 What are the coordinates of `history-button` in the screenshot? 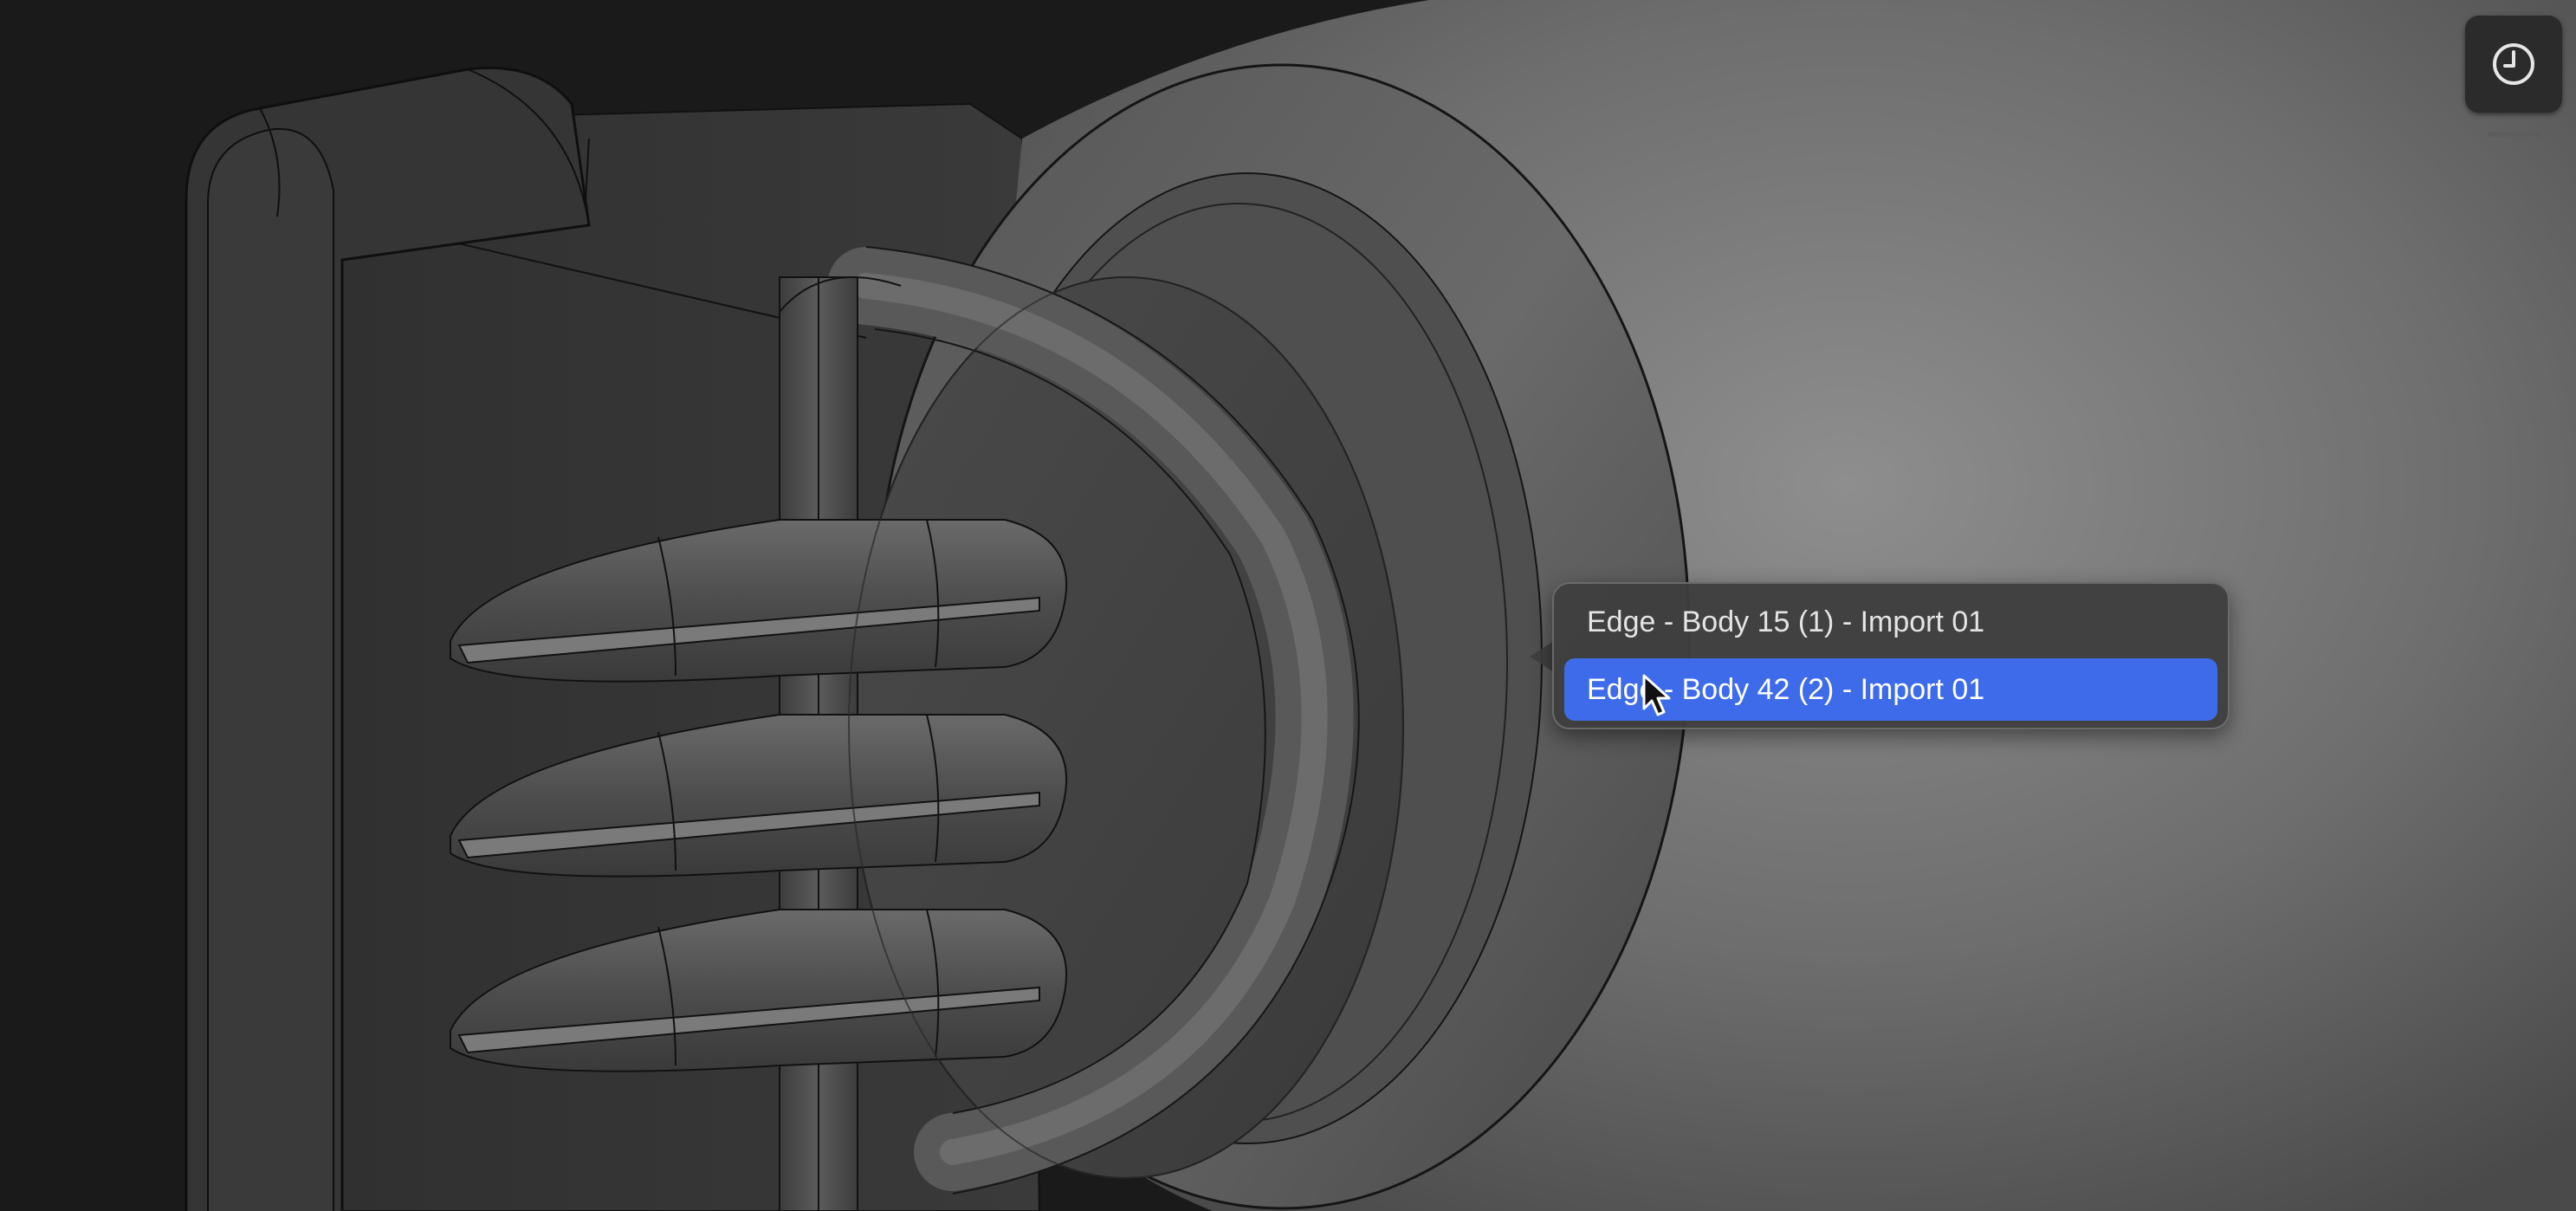 It's located at (2513, 64).